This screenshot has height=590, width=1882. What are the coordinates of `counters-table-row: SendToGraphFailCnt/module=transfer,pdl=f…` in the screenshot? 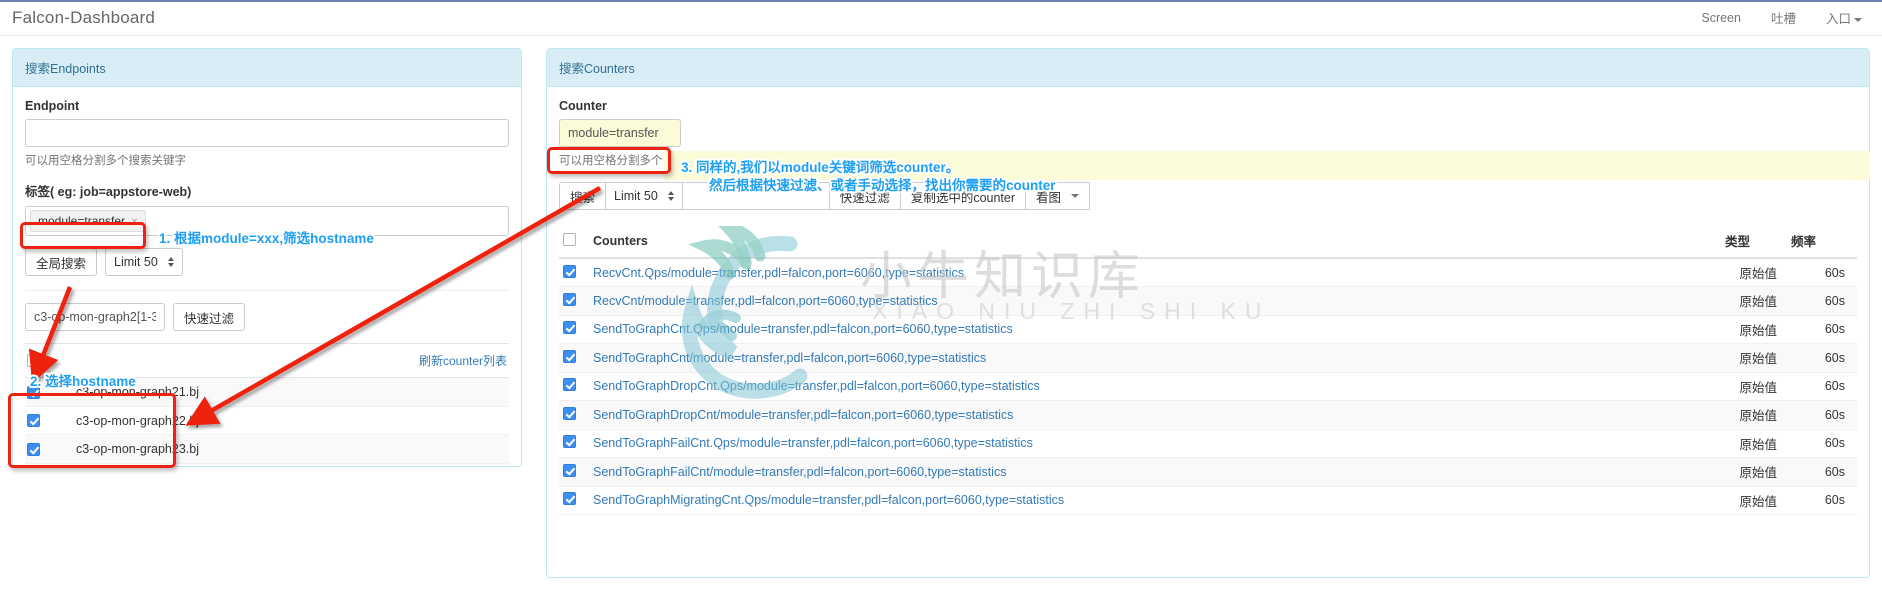 It's located at (1208, 472).